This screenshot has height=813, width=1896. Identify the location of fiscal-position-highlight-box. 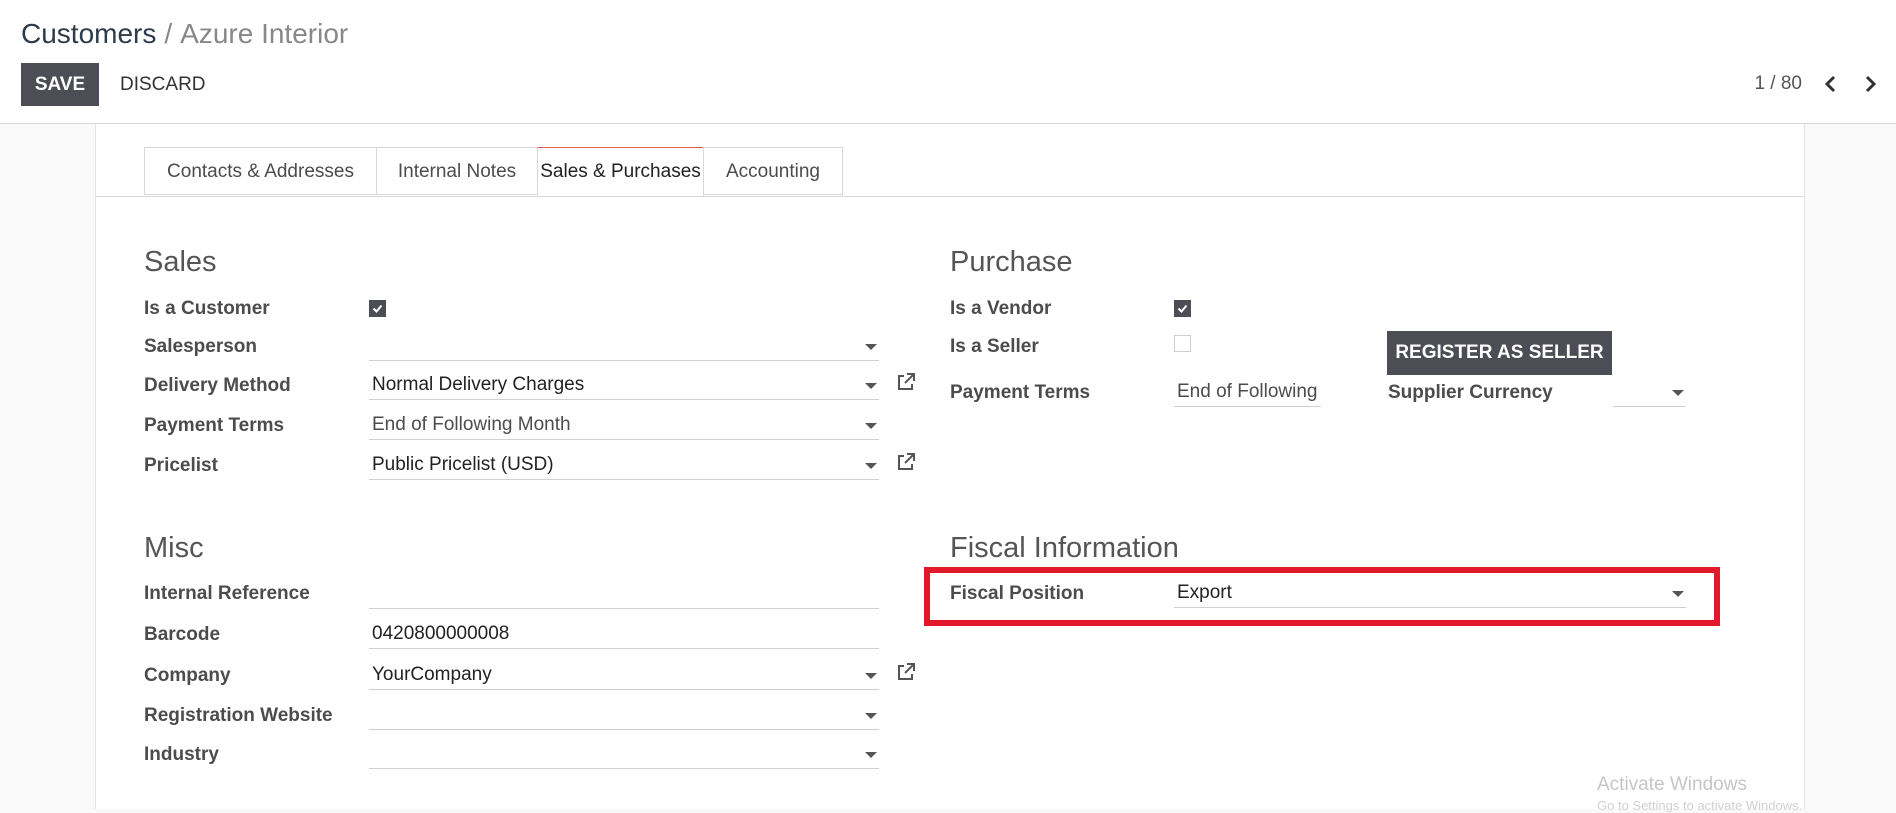
(1322, 596).